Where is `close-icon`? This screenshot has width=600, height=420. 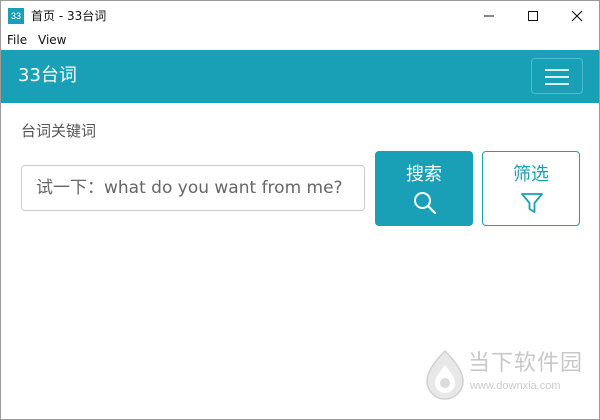
close-icon is located at coordinates (577, 16).